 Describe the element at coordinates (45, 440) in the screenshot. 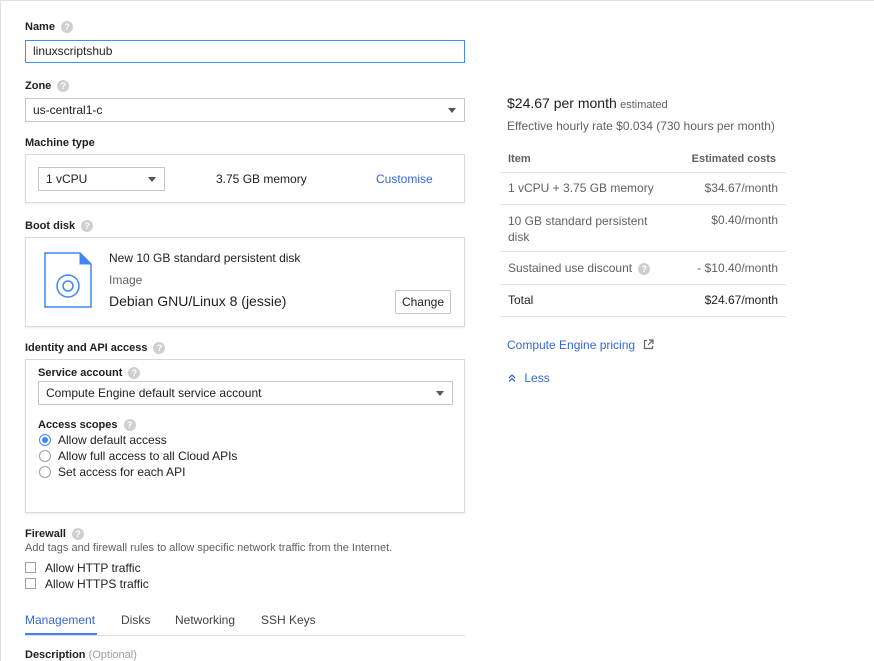

I see `radio-default-access` at that location.